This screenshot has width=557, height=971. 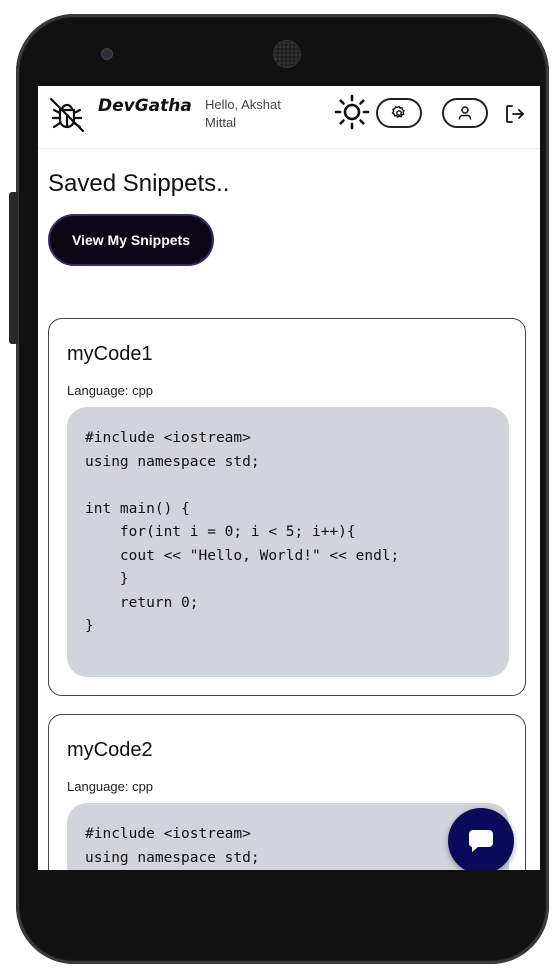 I want to click on settings-button, so click(x=399, y=113).